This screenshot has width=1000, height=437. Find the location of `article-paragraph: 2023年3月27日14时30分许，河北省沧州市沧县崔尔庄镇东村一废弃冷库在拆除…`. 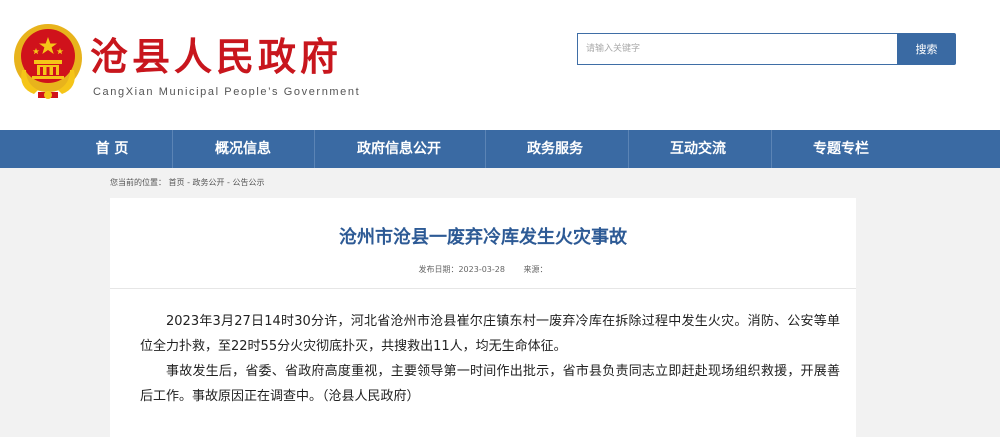

article-paragraph: 2023年3月27日14时30分许，河北省沧州市沧县崔尔庄镇东村一废弃冷库在拆除… is located at coordinates (490, 334).